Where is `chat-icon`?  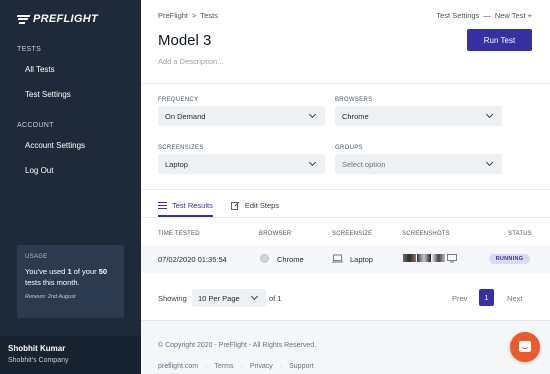
chat-icon is located at coordinates (525, 346).